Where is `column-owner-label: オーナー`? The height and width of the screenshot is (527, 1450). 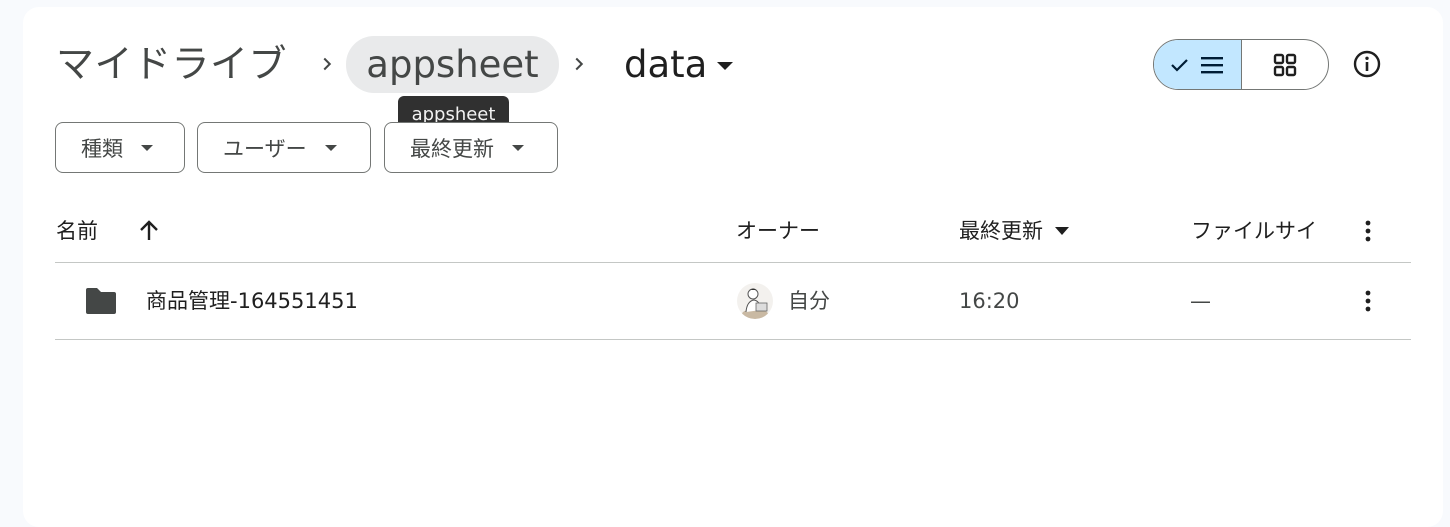 column-owner-label: オーナー is located at coordinates (778, 231).